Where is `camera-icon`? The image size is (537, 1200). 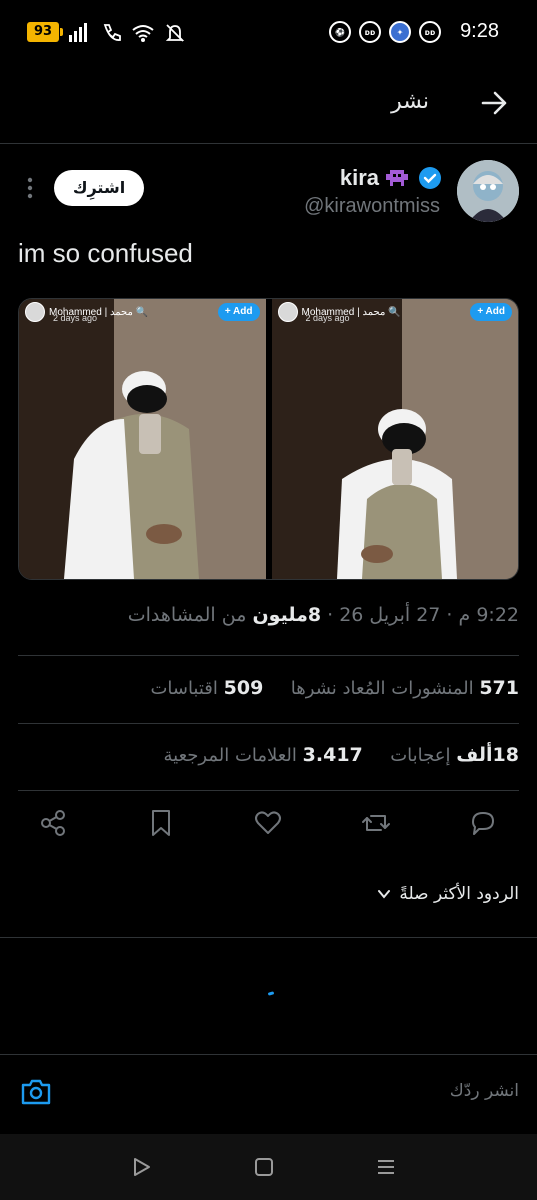
camera-icon is located at coordinates (36, 1092).